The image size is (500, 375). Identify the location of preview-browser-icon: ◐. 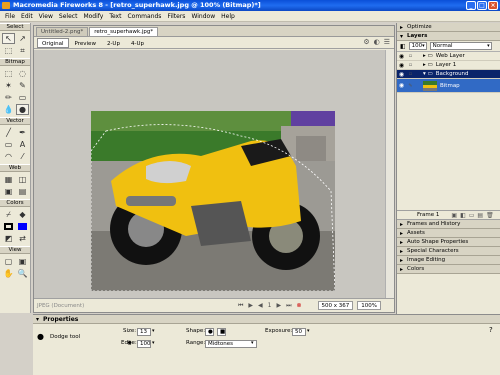
(377, 42).